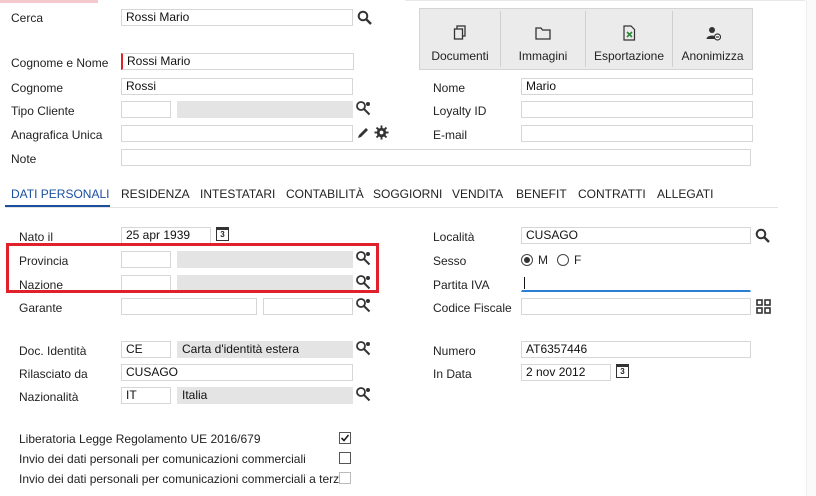 The image size is (816, 496). I want to click on user-anonymize-icon, so click(713, 34).